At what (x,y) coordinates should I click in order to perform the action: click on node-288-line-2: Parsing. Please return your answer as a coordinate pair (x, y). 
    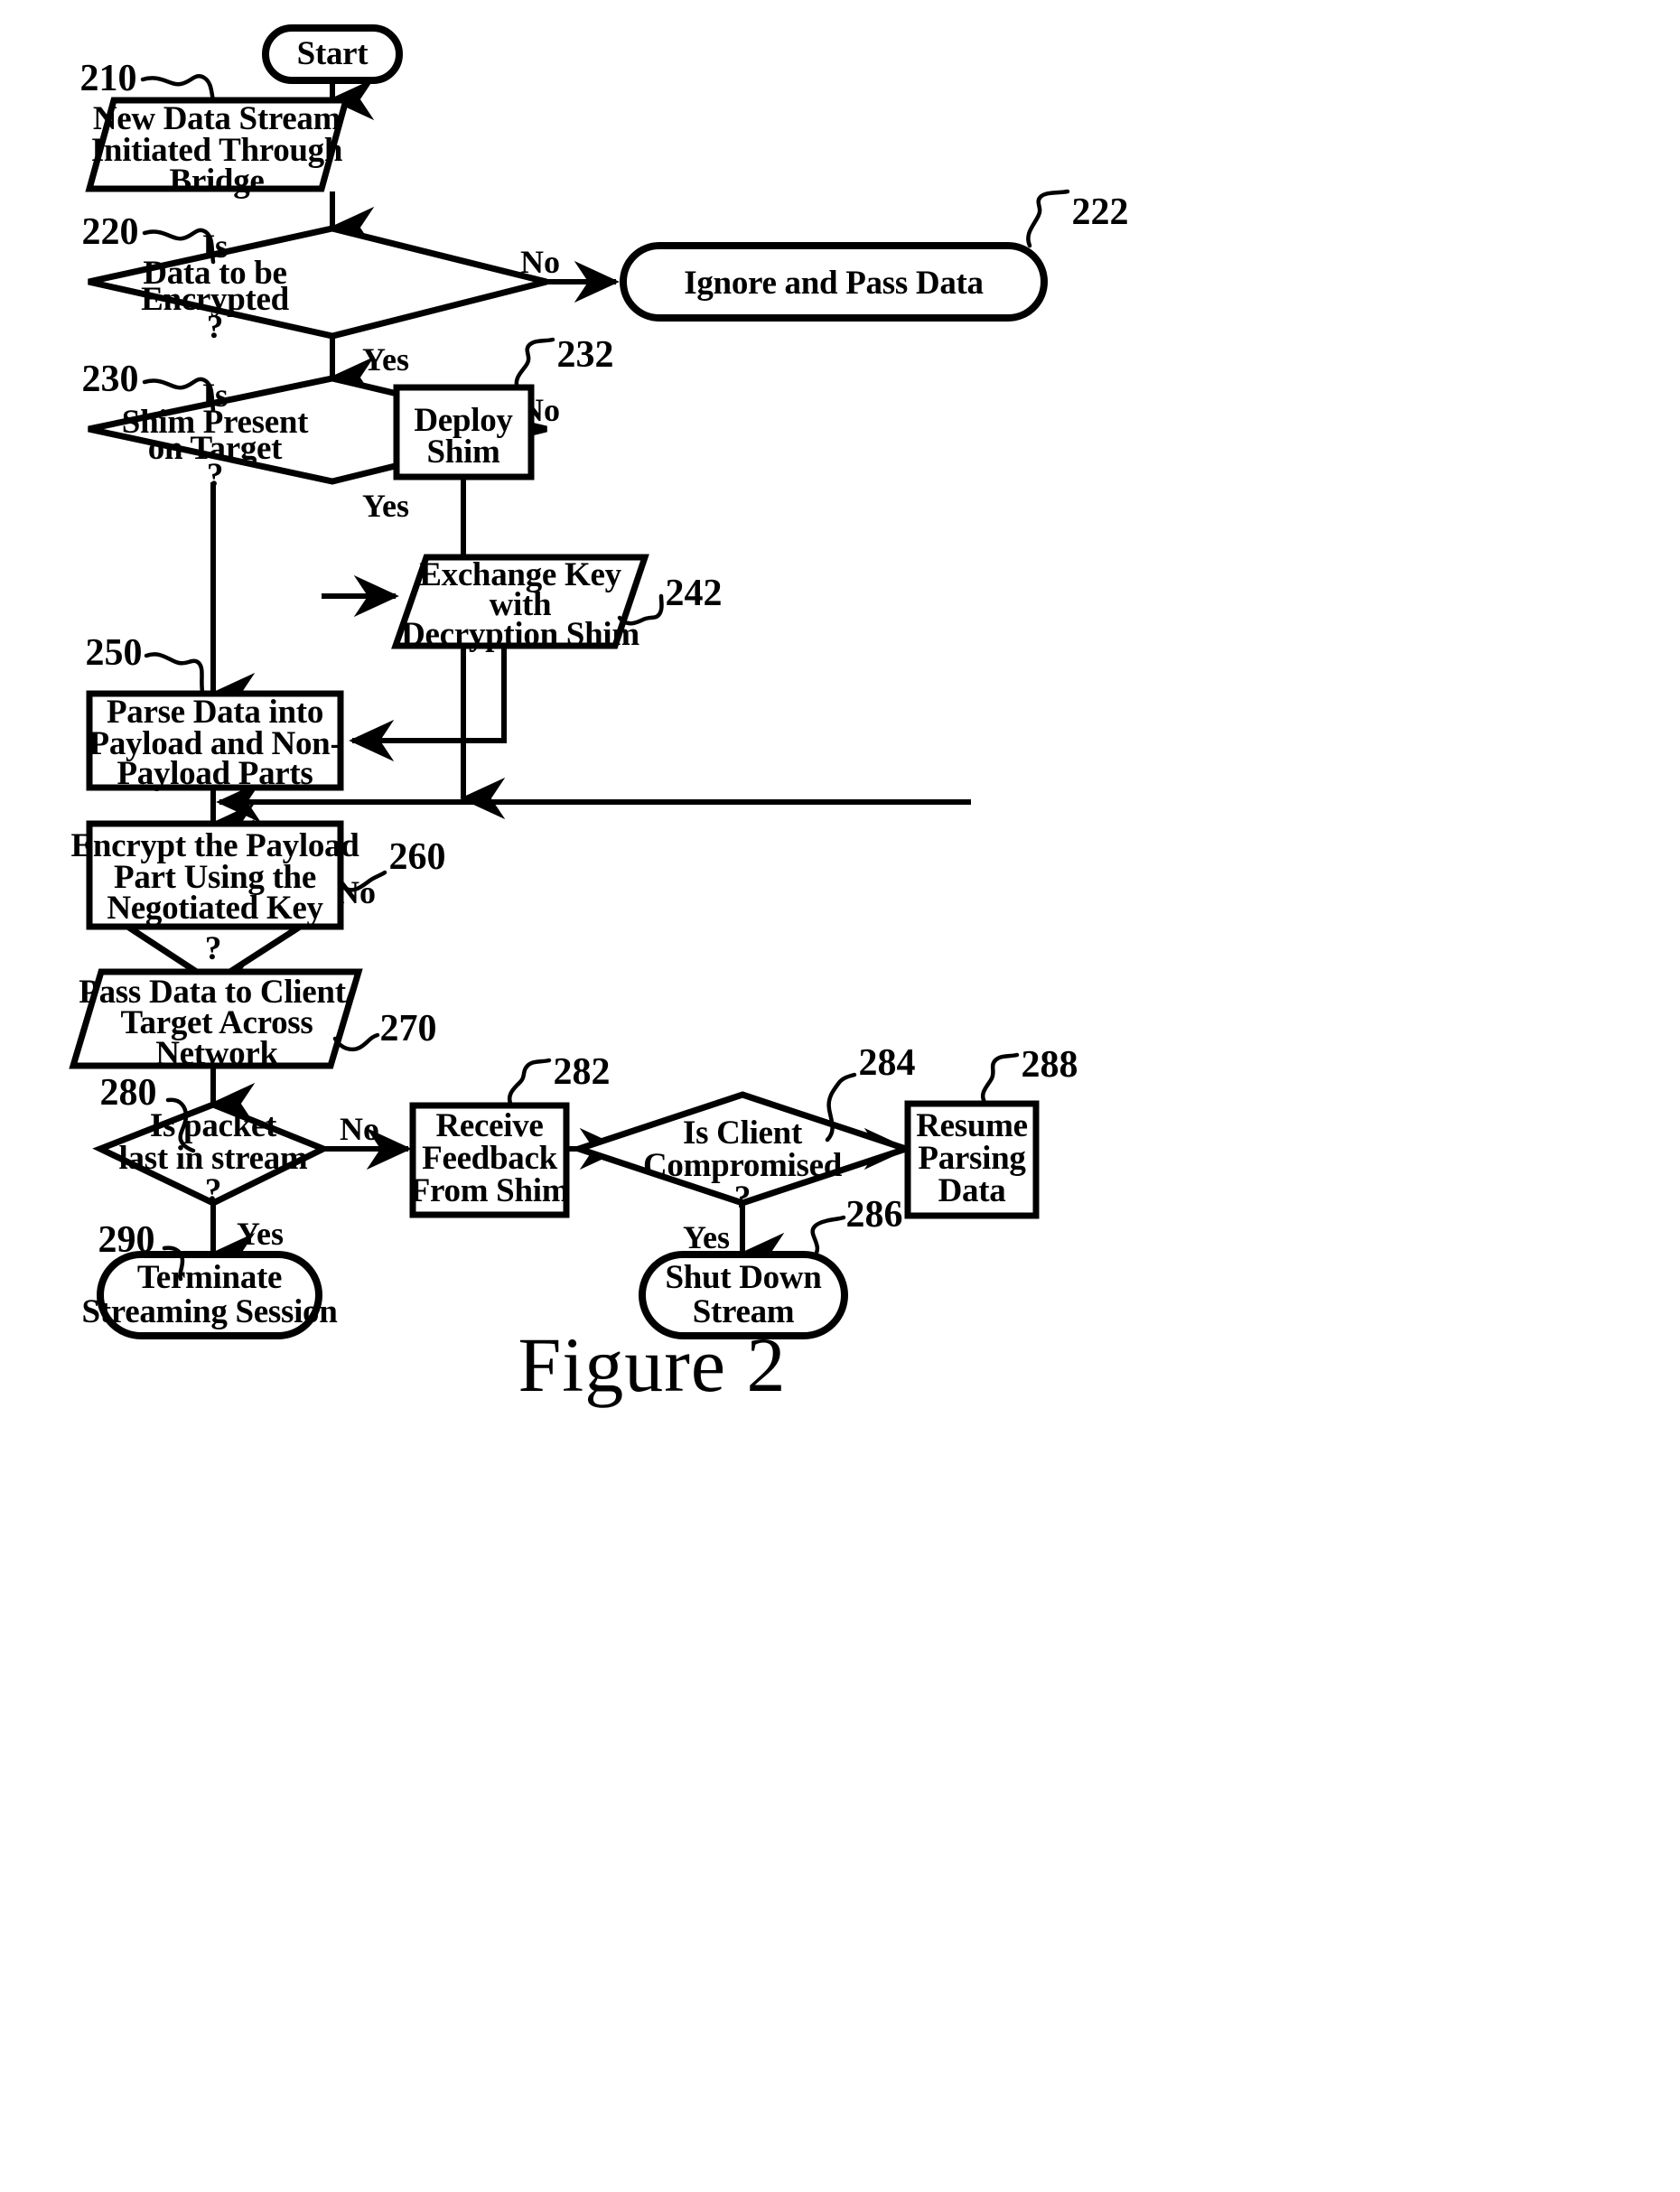
    Looking at the image, I should click on (972, 1158).